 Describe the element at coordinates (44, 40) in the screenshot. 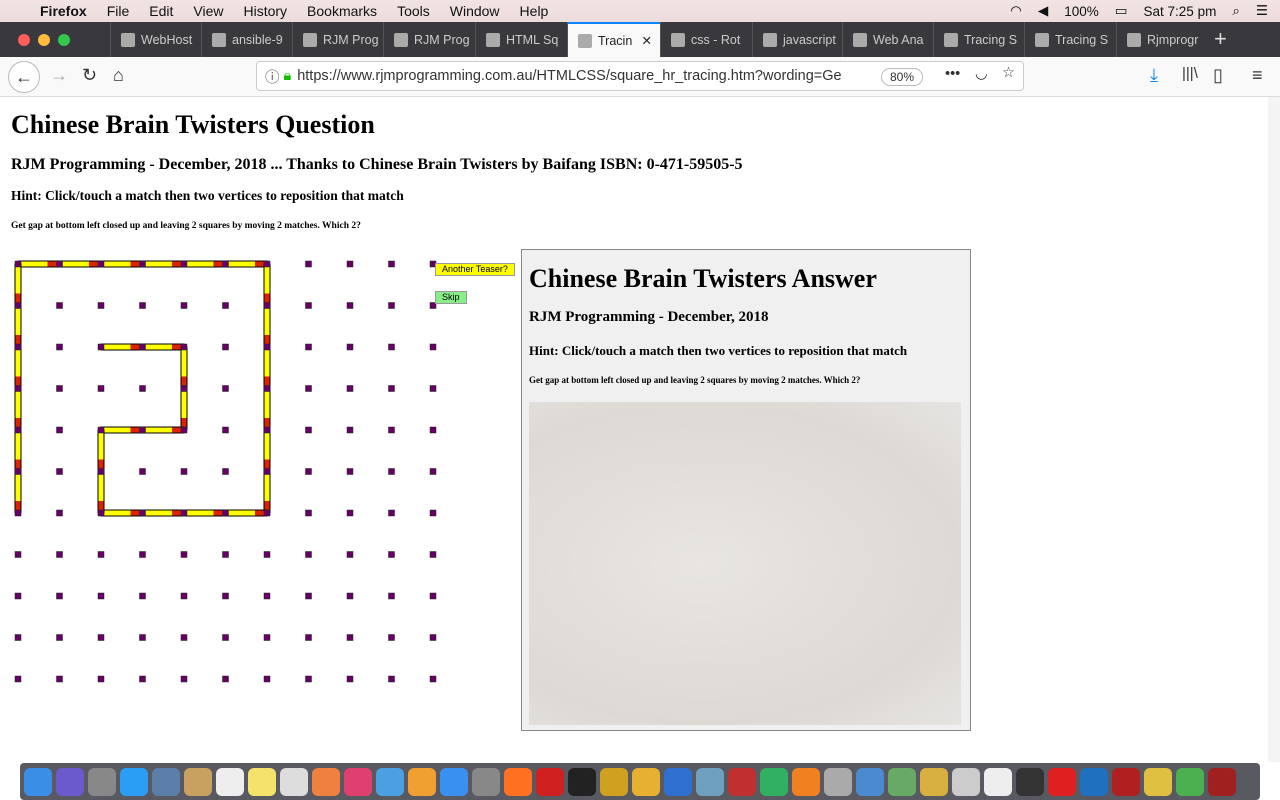

I see `minimize-window-button` at that location.